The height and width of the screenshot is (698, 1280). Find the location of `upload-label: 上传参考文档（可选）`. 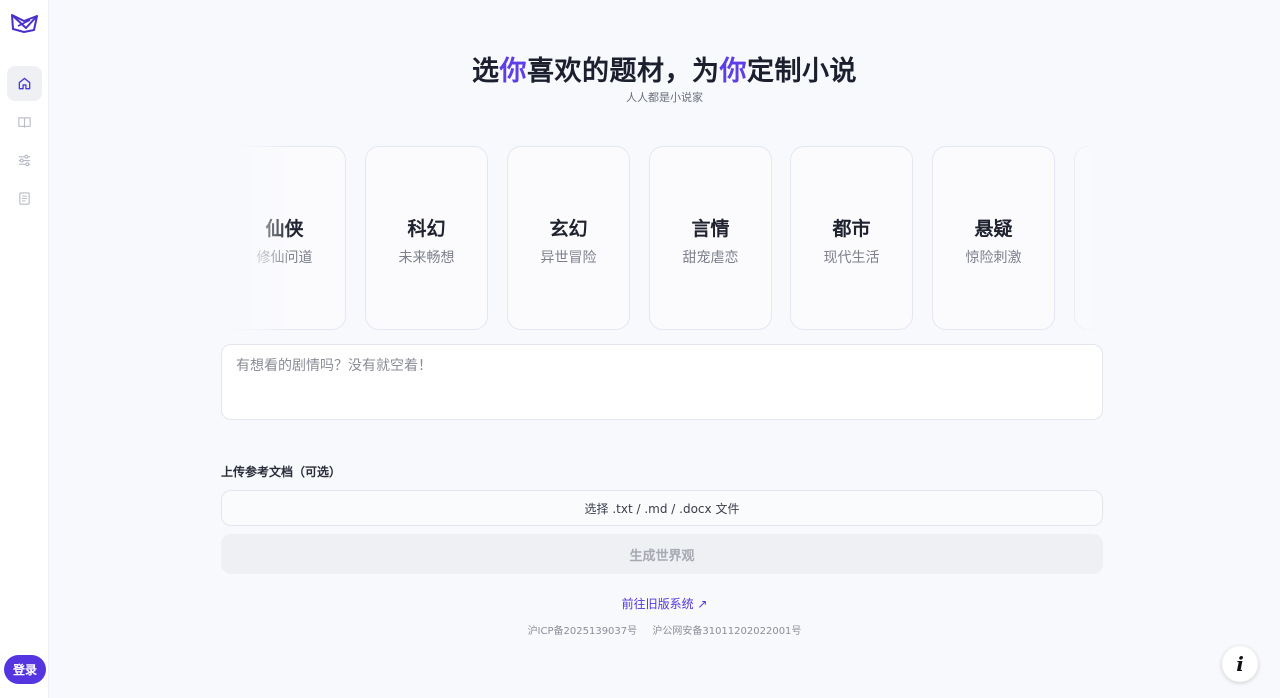

upload-label: 上传参考文档（可选） is located at coordinates (281, 472).